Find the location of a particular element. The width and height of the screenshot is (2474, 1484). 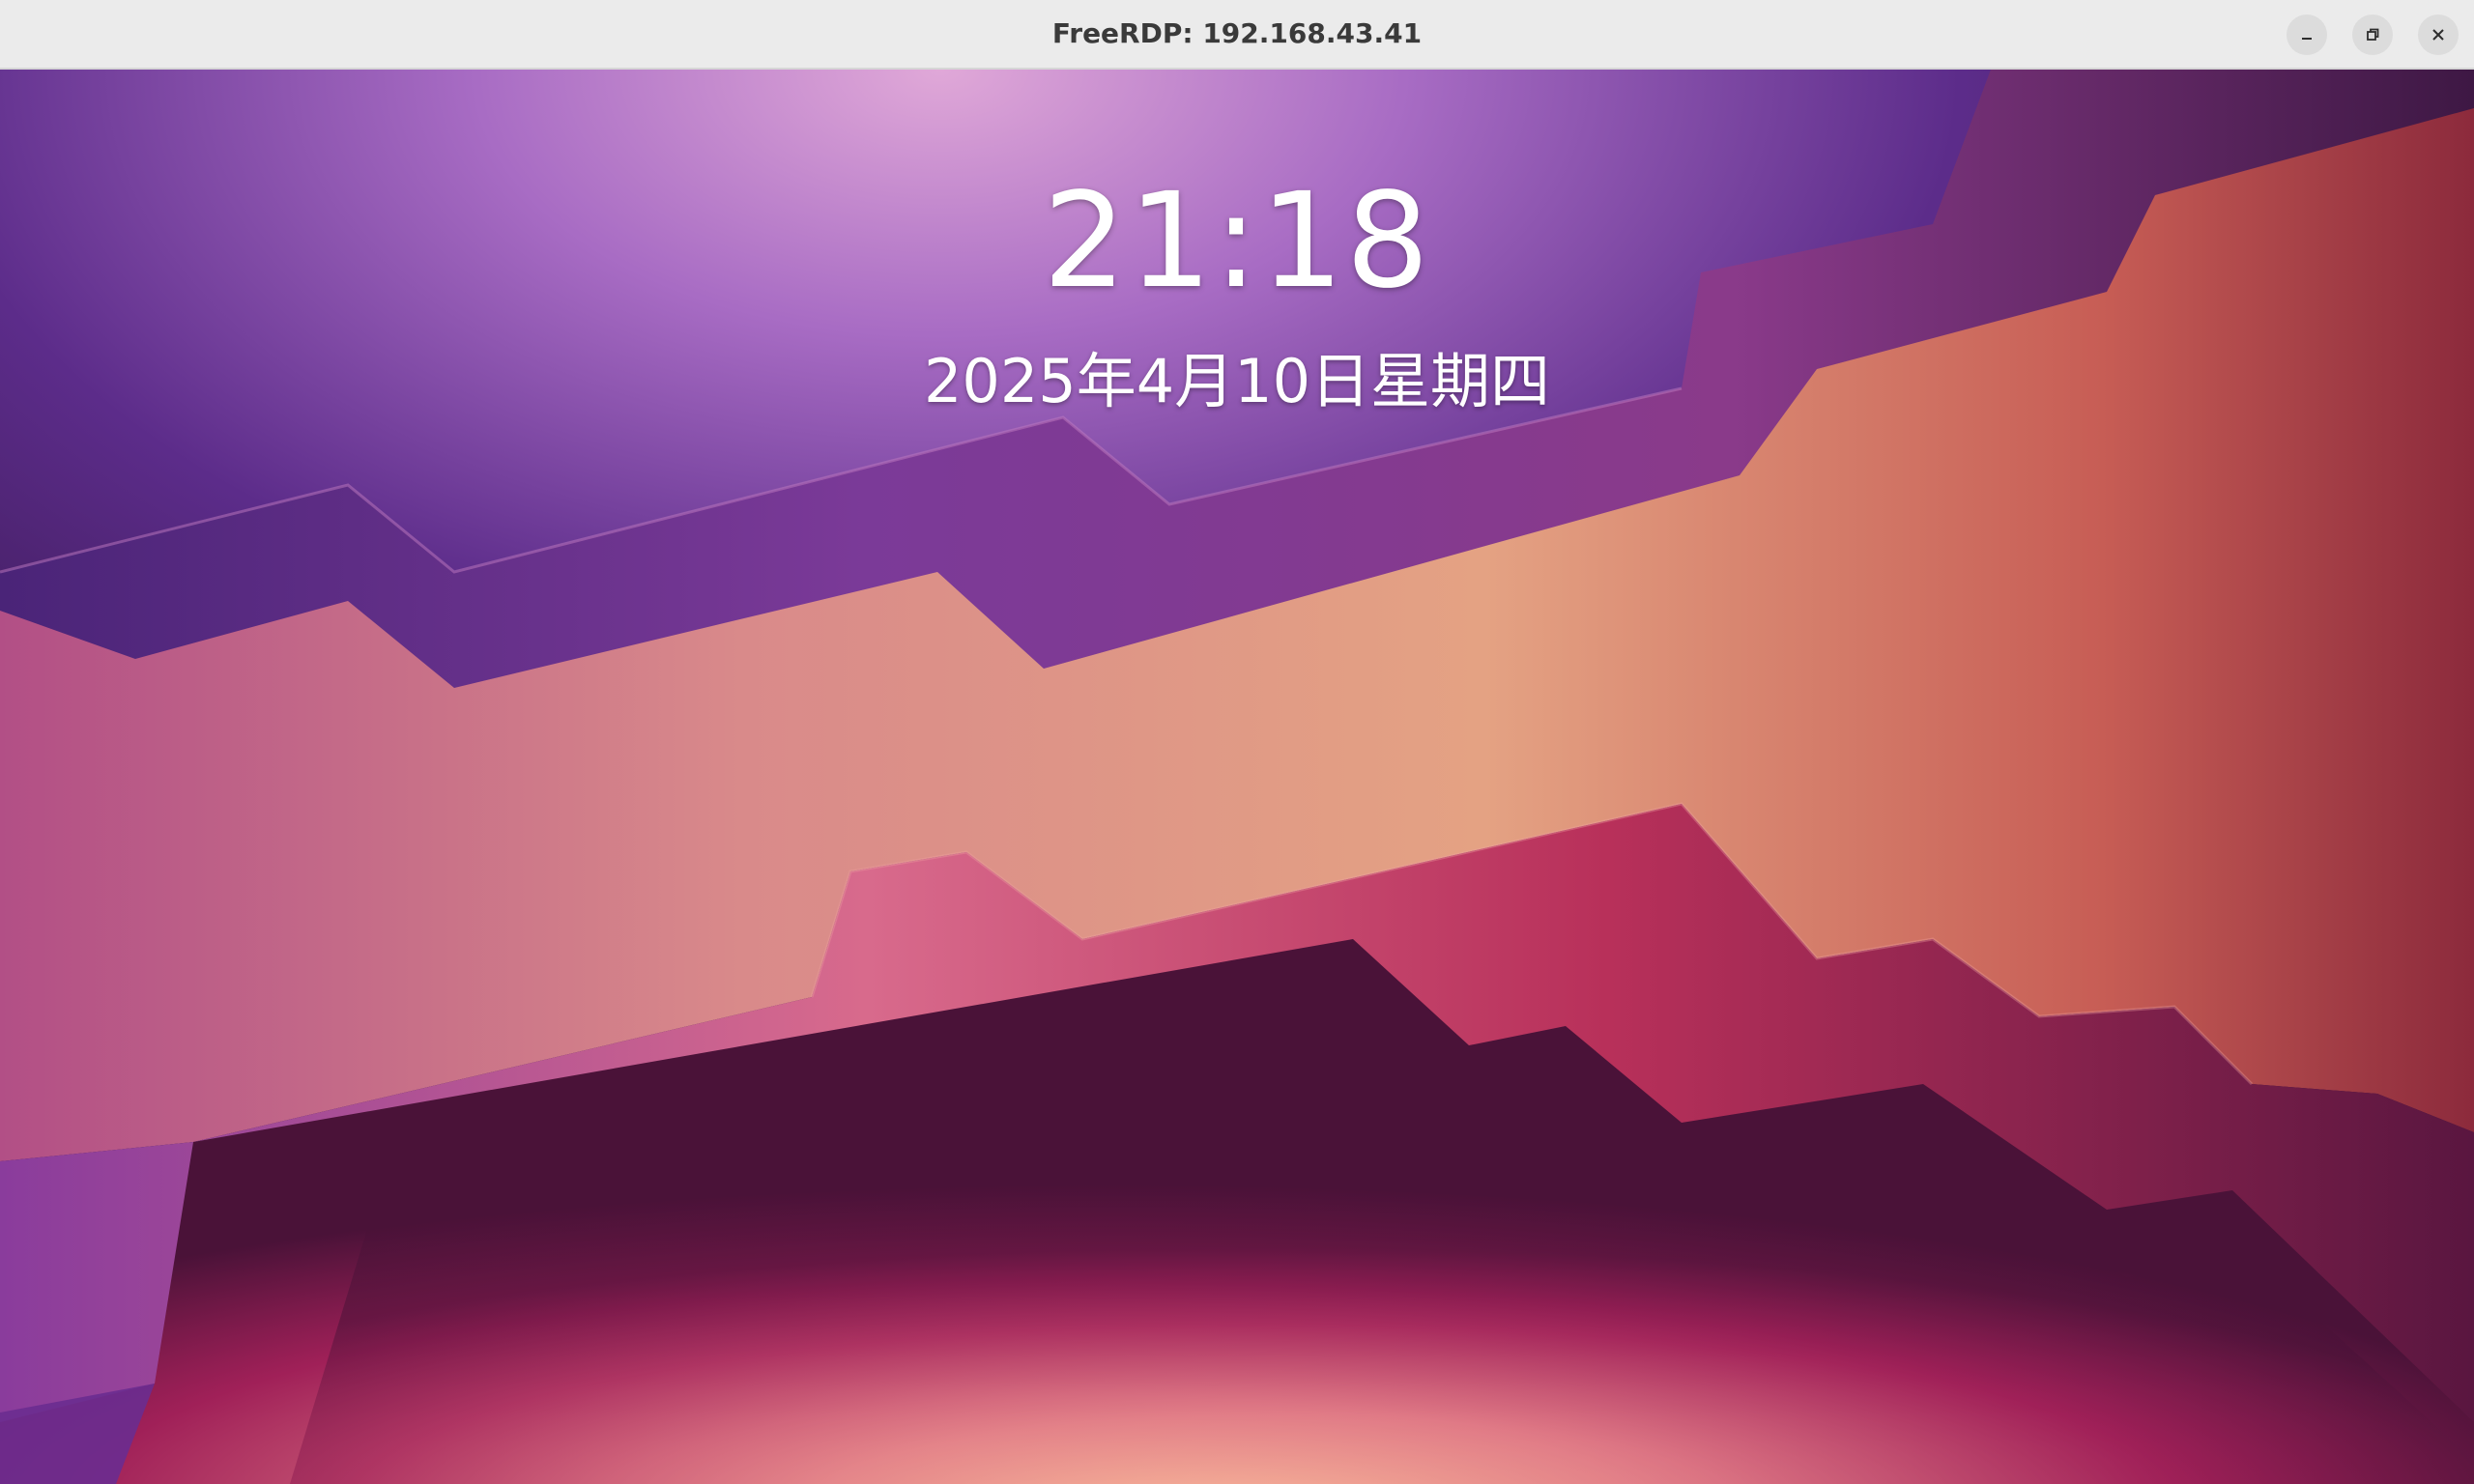

window-title: FreeRDP: 192.168.43.41 is located at coordinates (1237, 33).